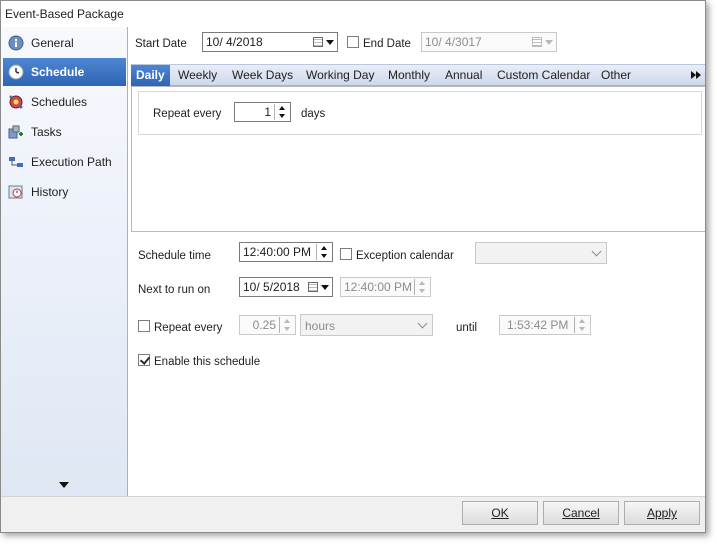 Image resolution: width=717 pixels, height=544 pixels. Describe the element at coordinates (46, 132) in the screenshot. I see `sidebar-item-label: Tasks` at that location.